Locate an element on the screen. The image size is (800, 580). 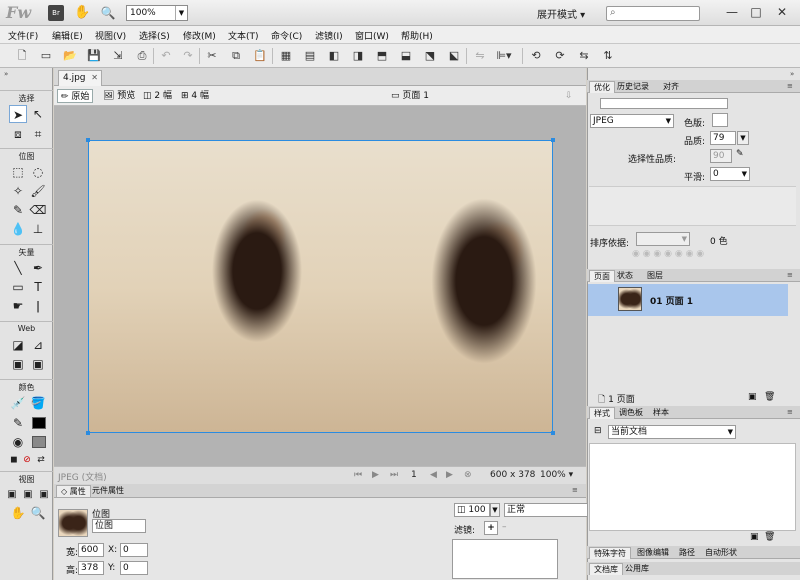
document-tab: 4.jpg ✕ is located at coordinates (80, 78).